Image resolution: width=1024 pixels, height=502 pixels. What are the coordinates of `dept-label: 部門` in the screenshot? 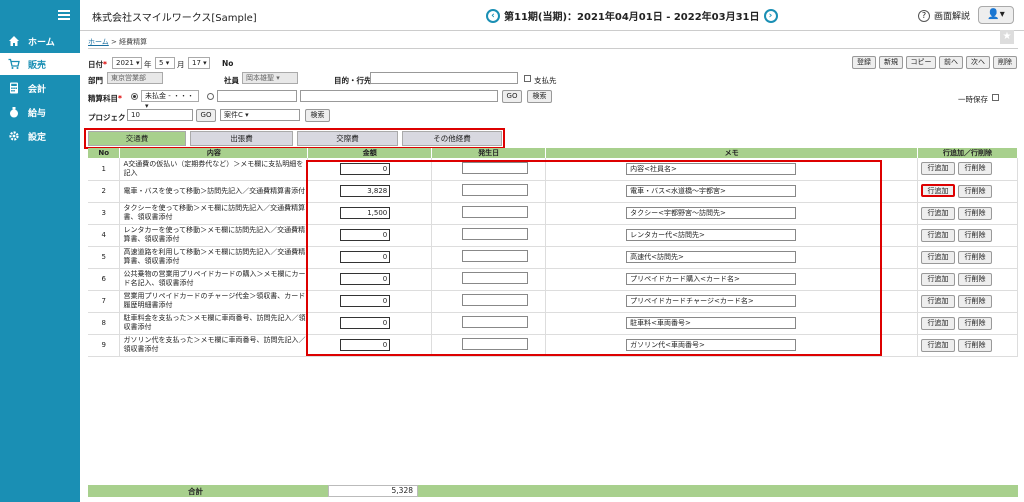 It's located at (95, 80).